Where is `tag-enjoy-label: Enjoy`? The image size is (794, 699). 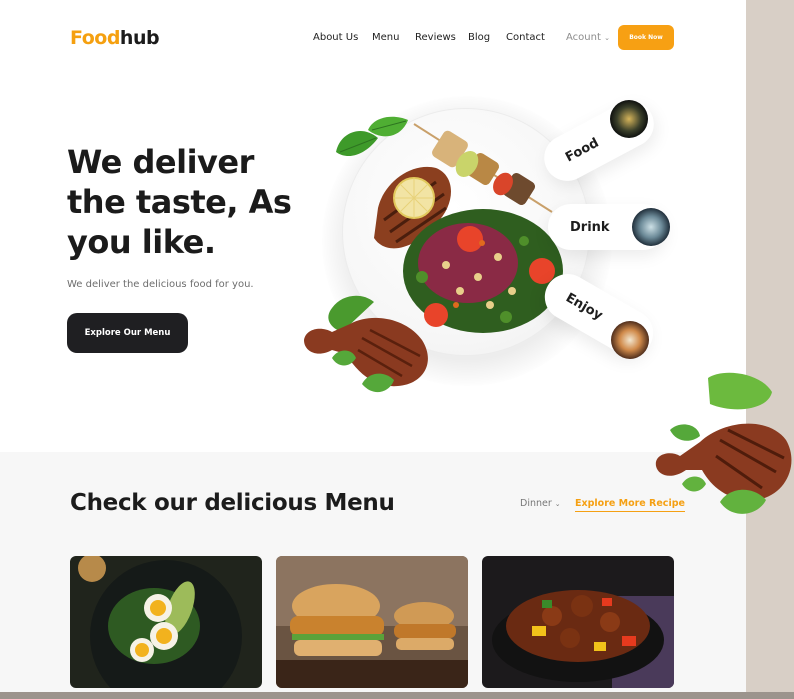 tag-enjoy-label: Enjoy is located at coordinates (584, 306).